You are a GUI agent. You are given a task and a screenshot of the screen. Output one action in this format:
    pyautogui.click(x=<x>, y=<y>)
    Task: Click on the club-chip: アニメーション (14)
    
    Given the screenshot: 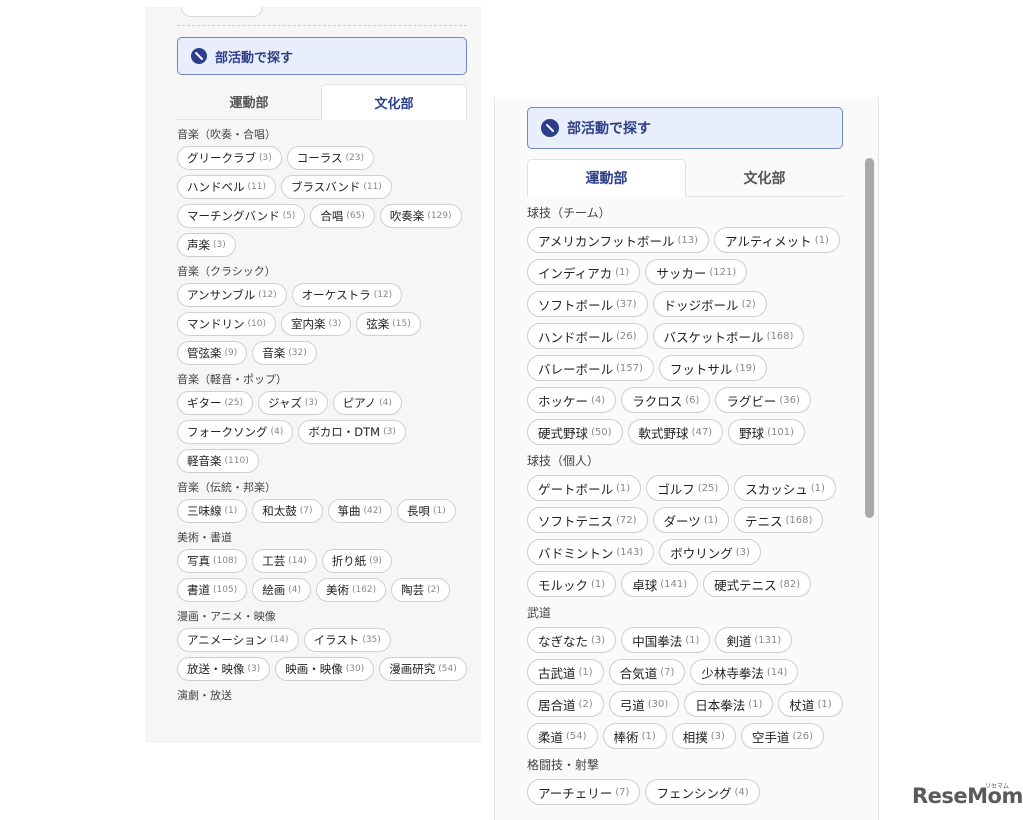 What is the action you would take?
    pyautogui.click(x=238, y=640)
    